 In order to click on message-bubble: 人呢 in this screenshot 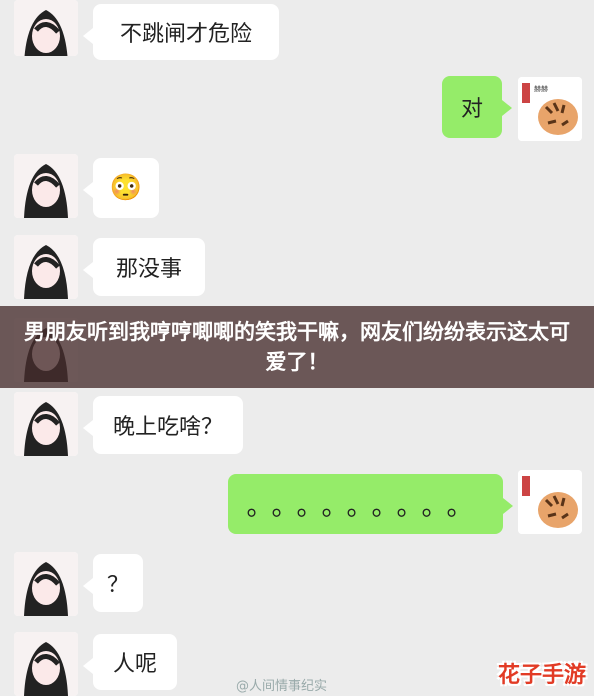, I will do `click(130, 662)`.